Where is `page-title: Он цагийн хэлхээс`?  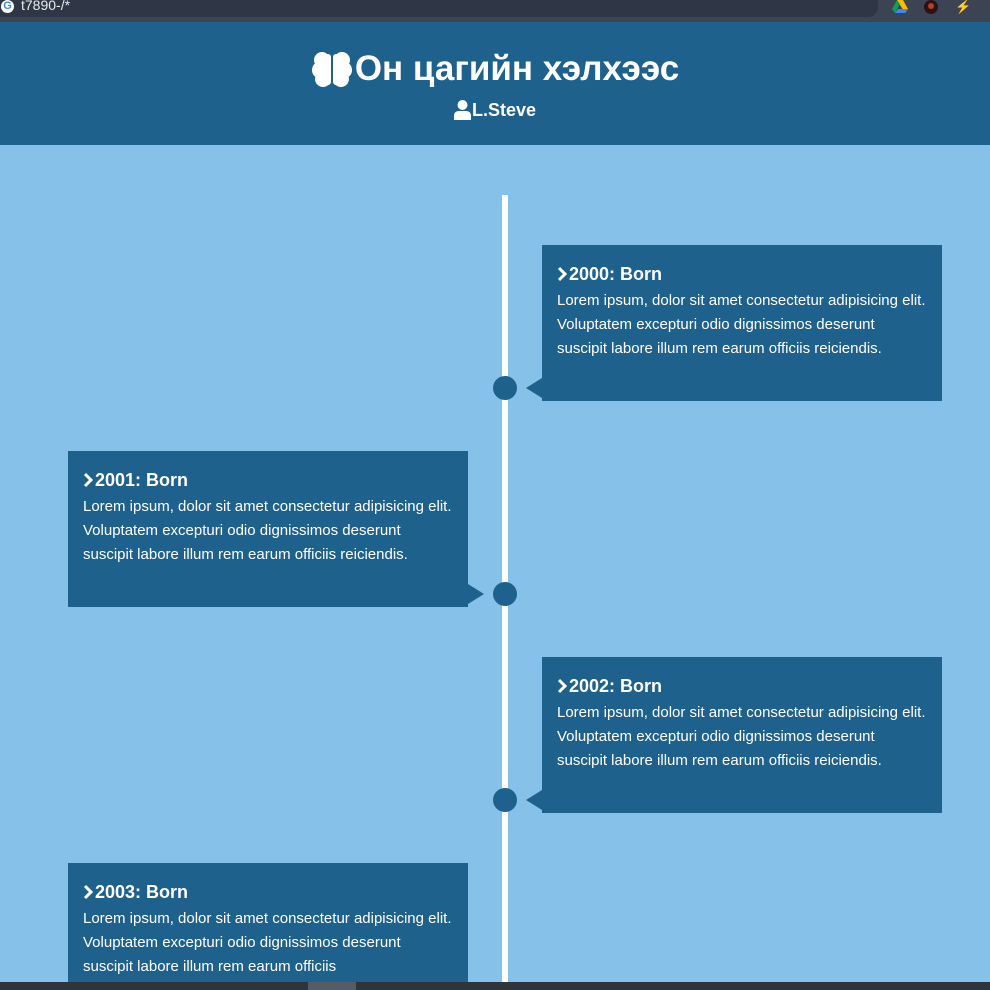
page-title: Он цагийн хэлхээс is located at coordinates (517, 68).